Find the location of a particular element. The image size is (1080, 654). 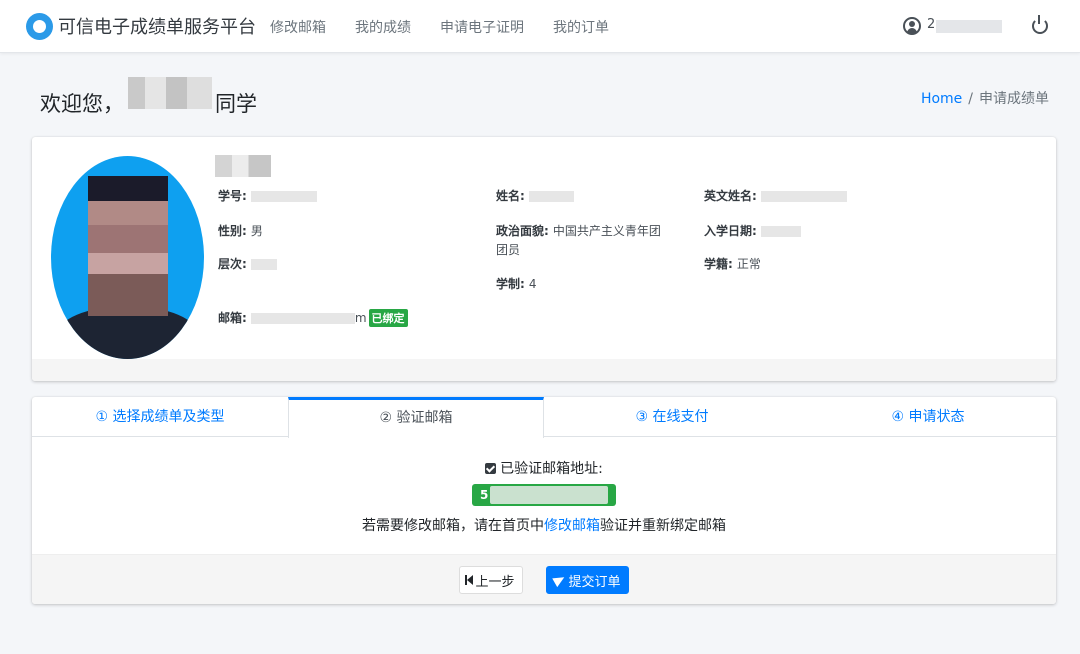

previous-step-label: 上一步 is located at coordinates (495, 582).